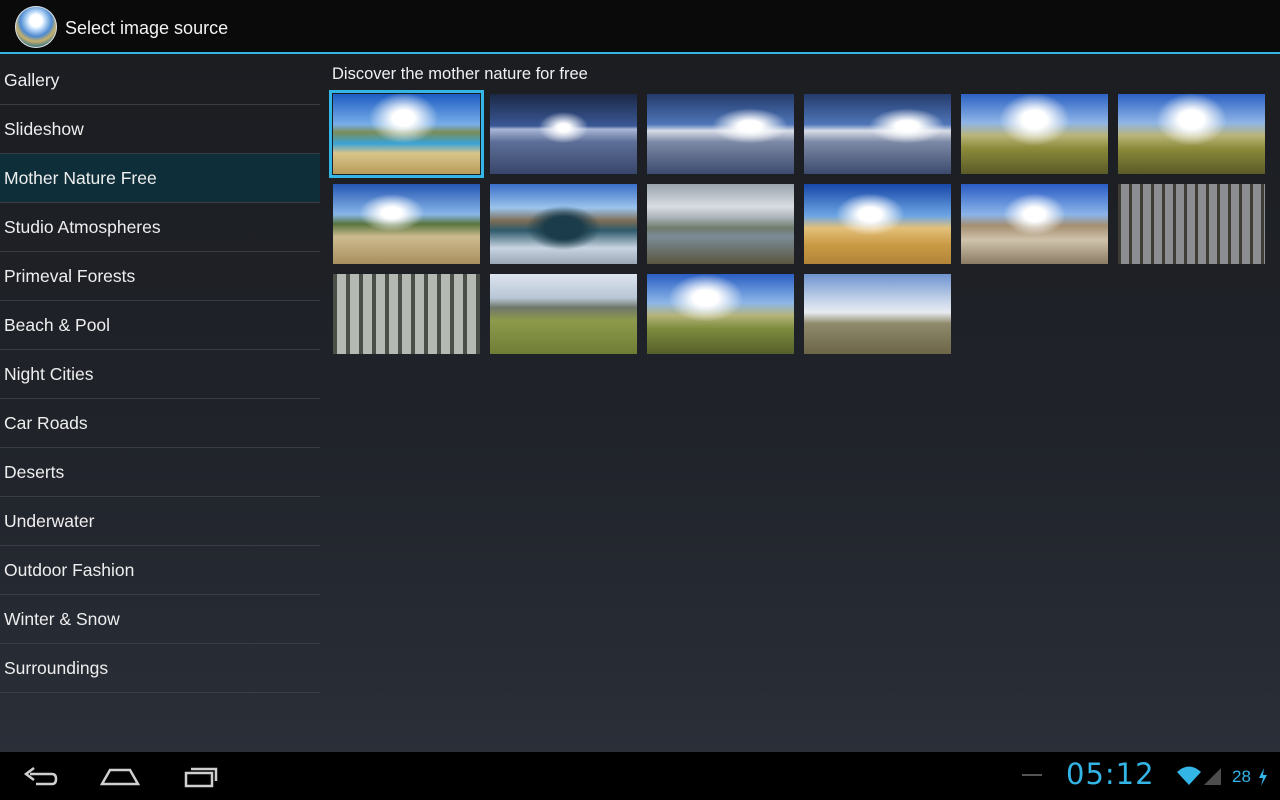  Describe the element at coordinates (1110, 774) in the screenshot. I see `clock: 05:12` at that location.